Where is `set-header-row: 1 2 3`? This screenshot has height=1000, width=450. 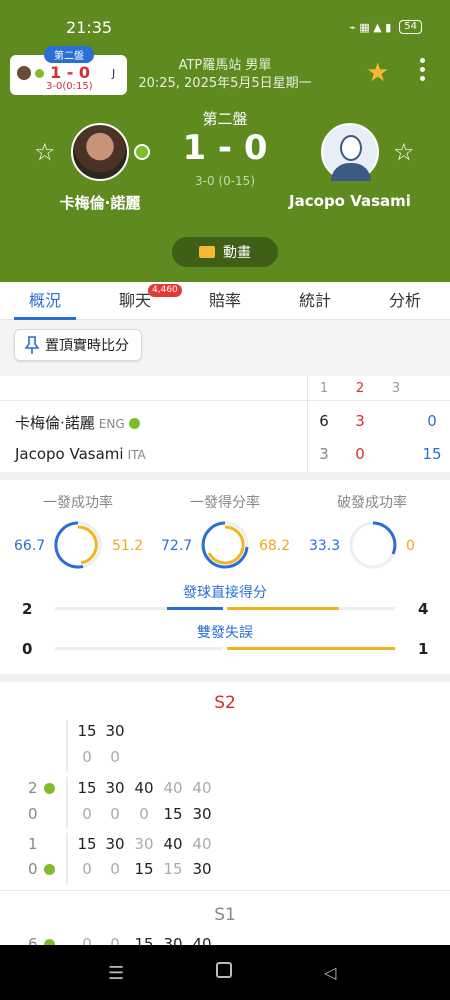
set-header-row: 1 2 3 is located at coordinates (225, 388).